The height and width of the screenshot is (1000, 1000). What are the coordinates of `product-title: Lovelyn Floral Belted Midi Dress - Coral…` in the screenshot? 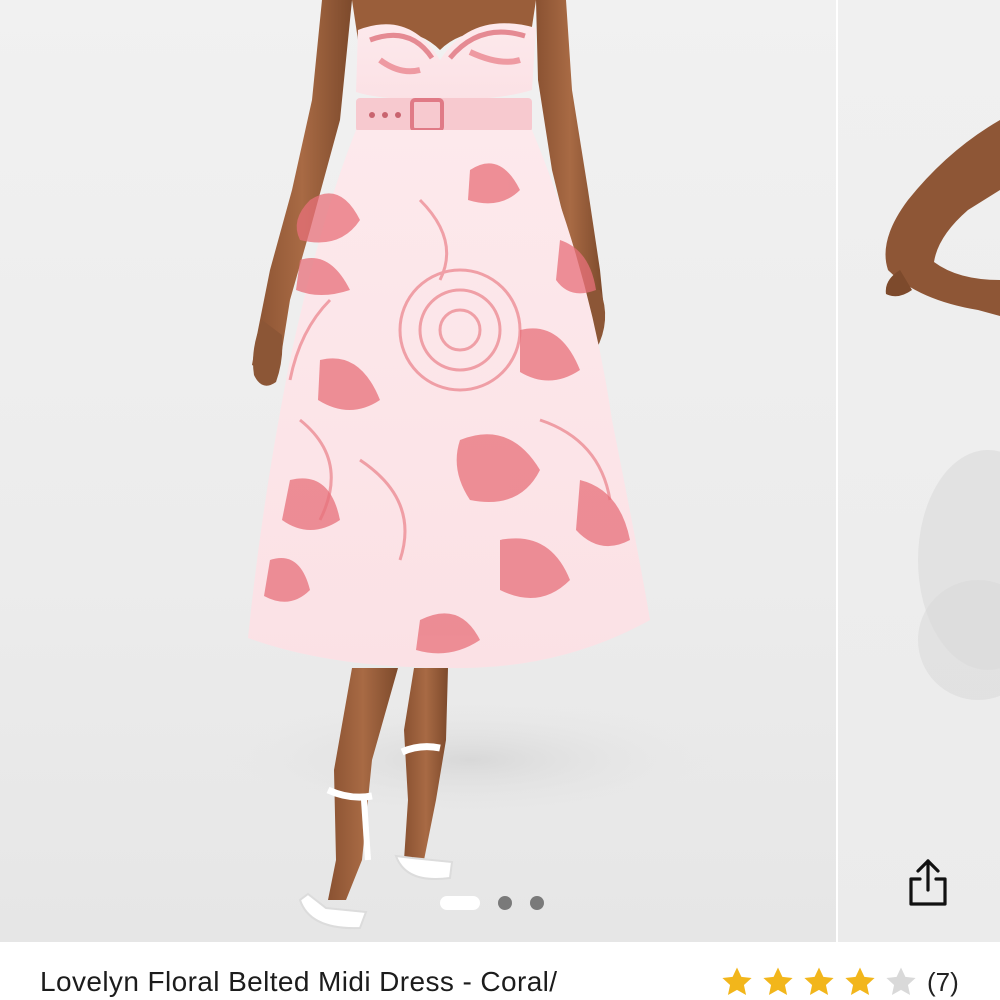 It's located at (299, 981).